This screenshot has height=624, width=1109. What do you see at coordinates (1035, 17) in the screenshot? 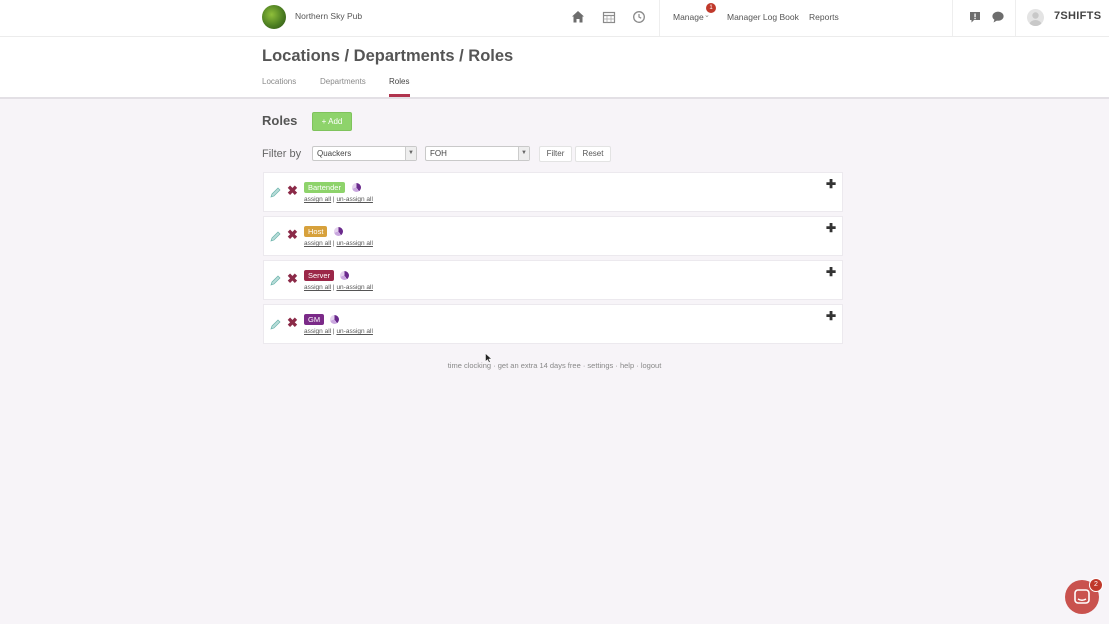
I see `user-avatar` at bounding box center [1035, 17].